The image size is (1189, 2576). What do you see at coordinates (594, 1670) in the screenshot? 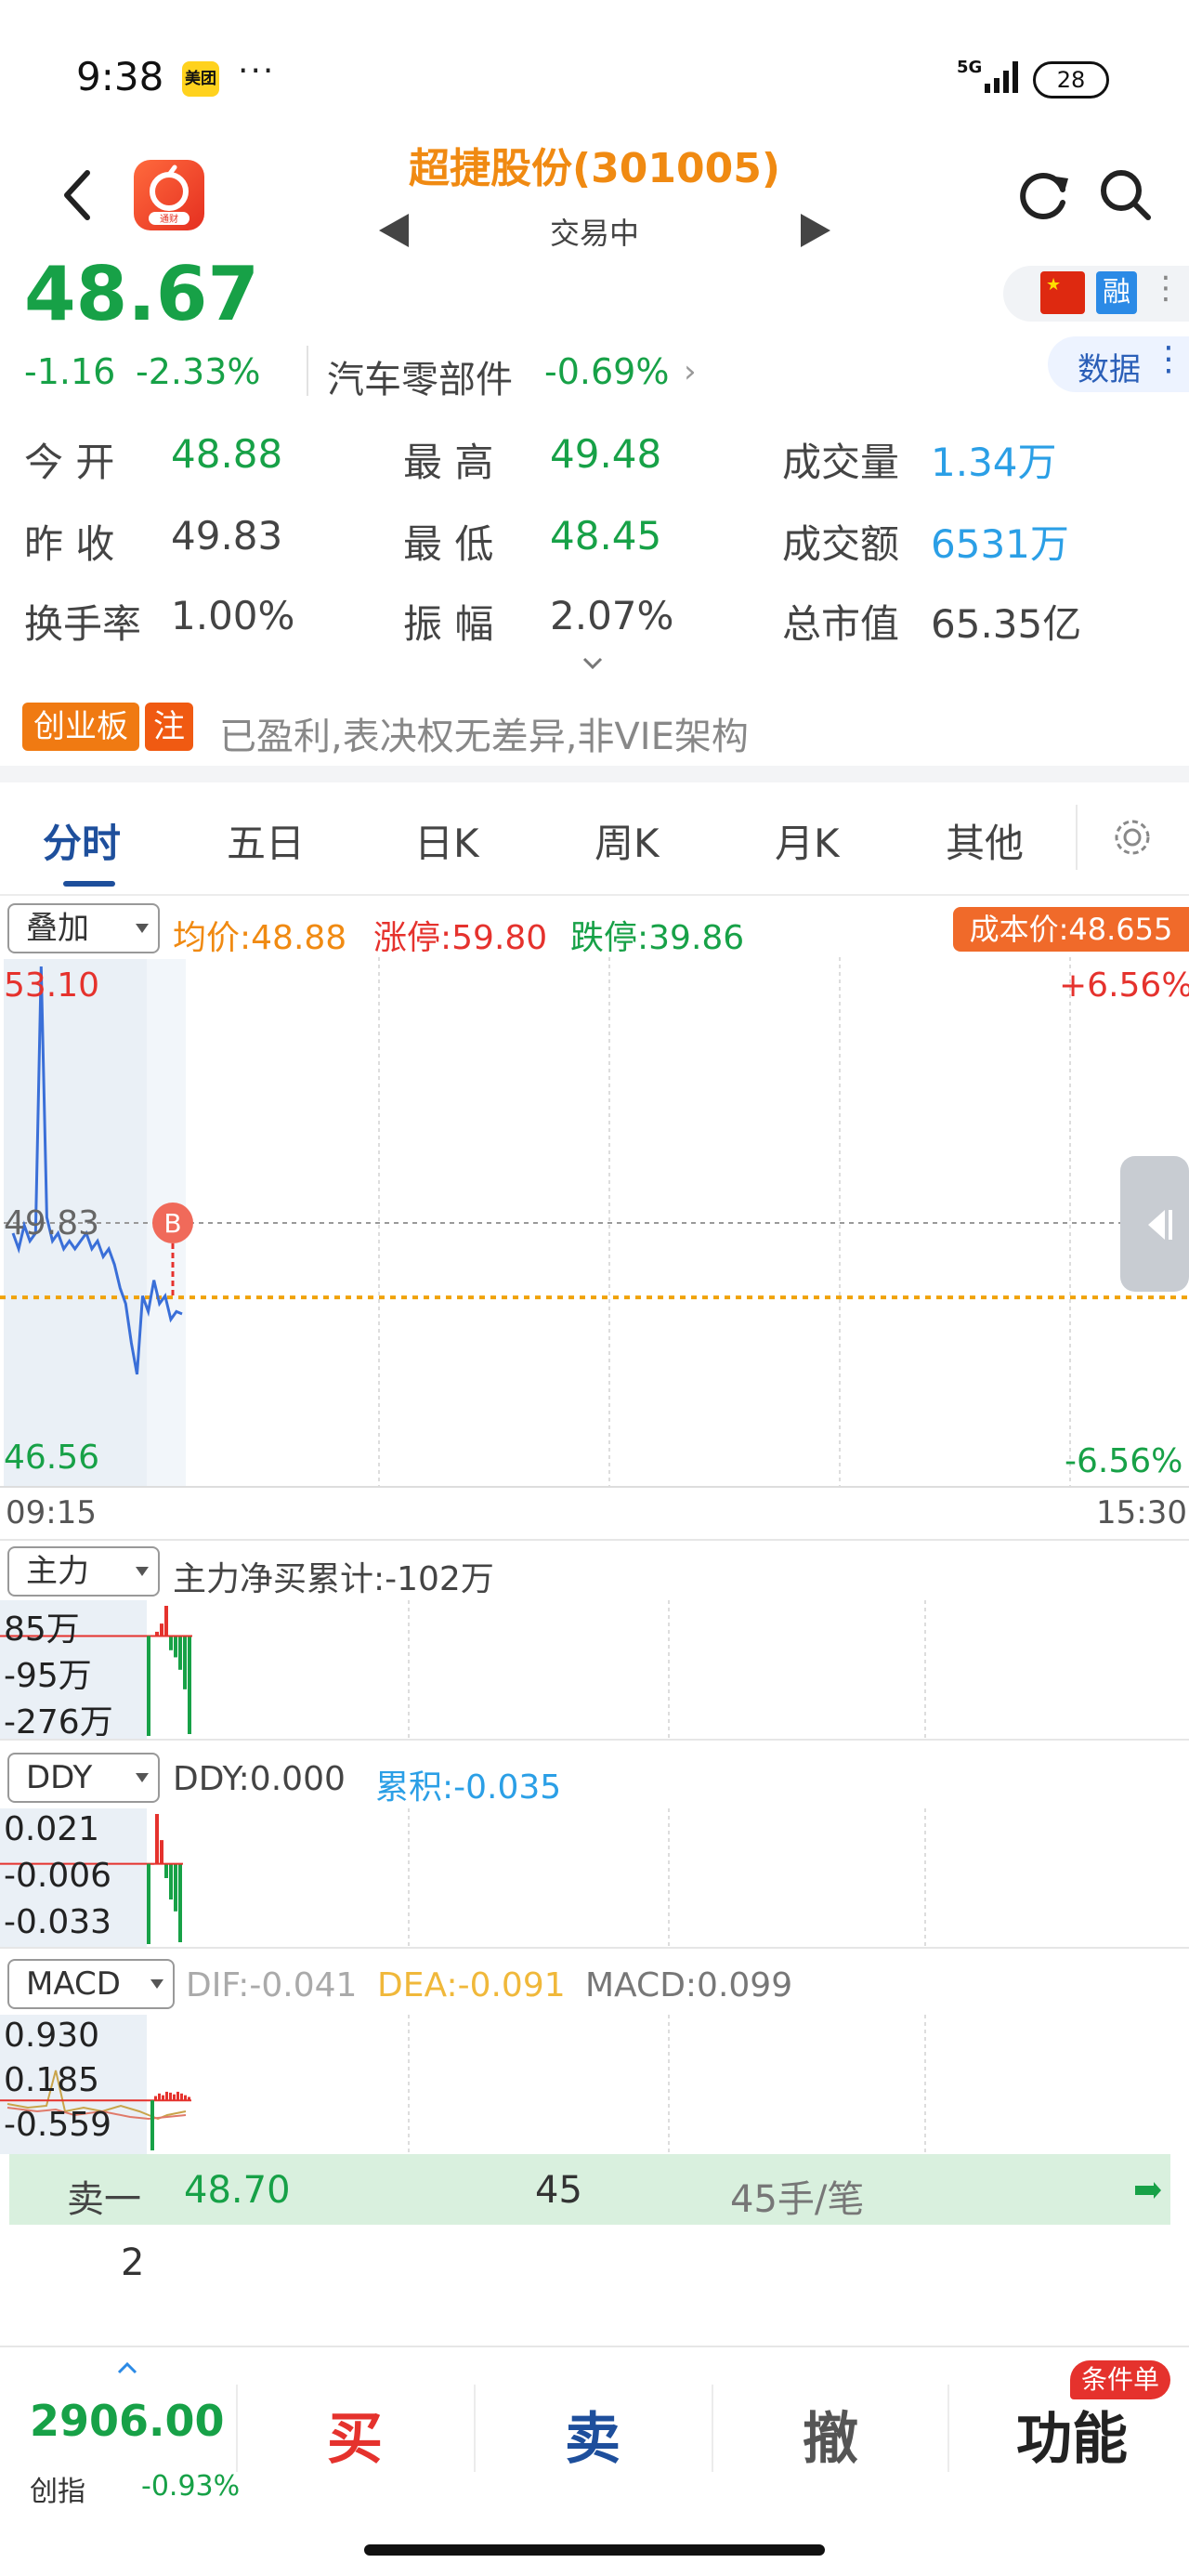
I see `main-force-chart` at bounding box center [594, 1670].